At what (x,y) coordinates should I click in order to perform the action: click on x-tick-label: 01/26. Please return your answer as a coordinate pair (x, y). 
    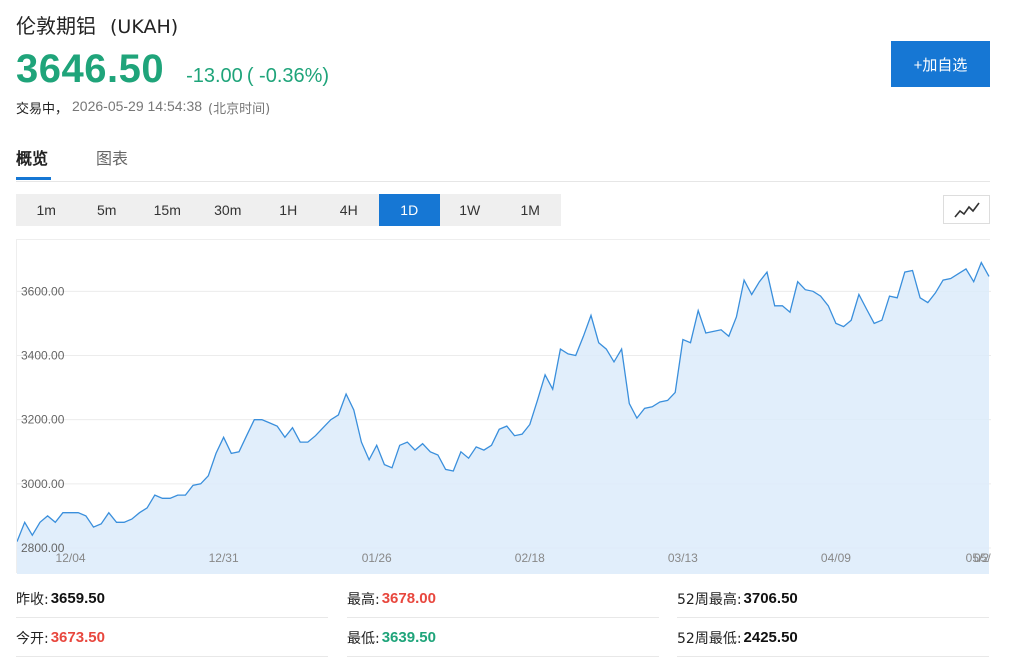
    Looking at the image, I should click on (377, 558).